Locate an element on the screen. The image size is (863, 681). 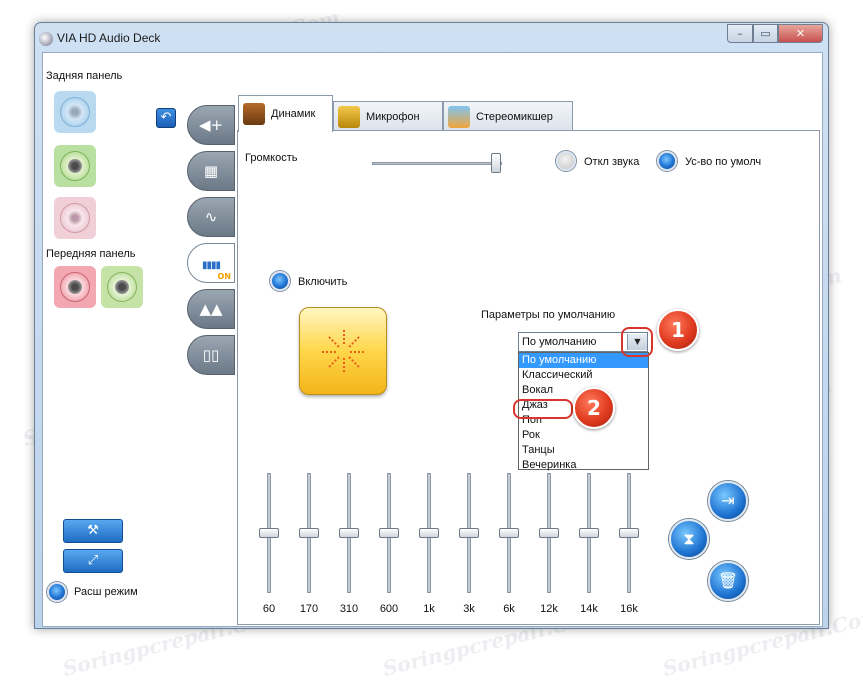
waveform-icon: ∿ is located at coordinates (211, 217).